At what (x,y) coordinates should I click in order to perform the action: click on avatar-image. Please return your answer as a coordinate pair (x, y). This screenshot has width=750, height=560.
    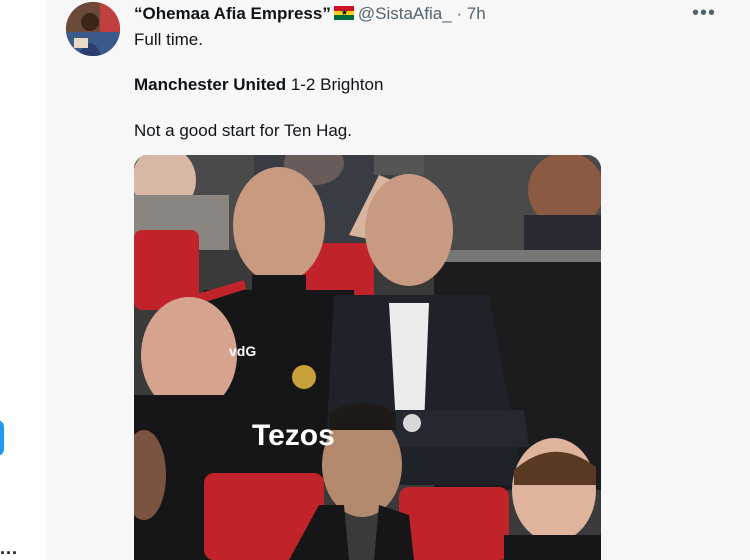
    Looking at the image, I should click on (93, 29).